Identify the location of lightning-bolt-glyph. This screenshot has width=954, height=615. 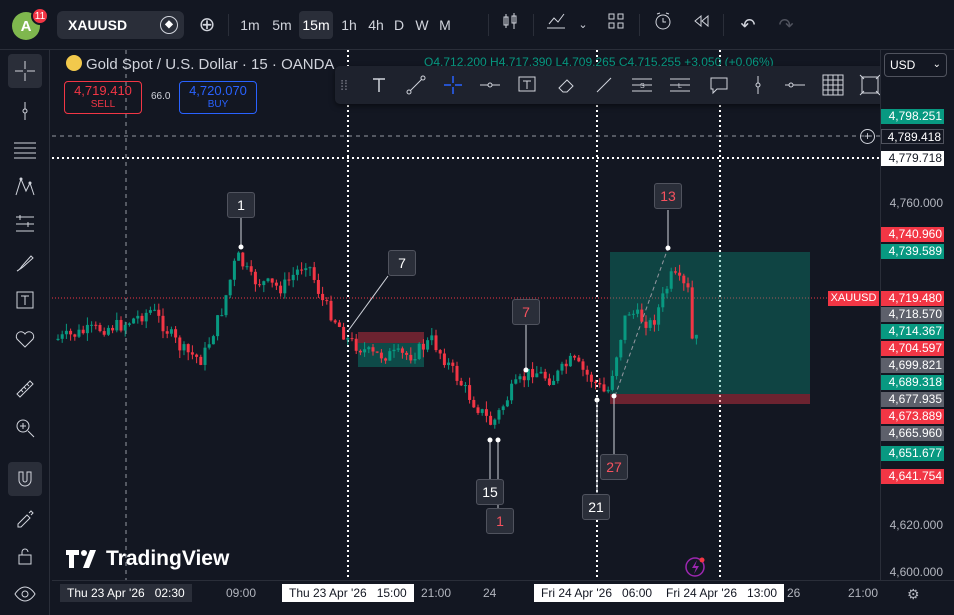
(695, 567).